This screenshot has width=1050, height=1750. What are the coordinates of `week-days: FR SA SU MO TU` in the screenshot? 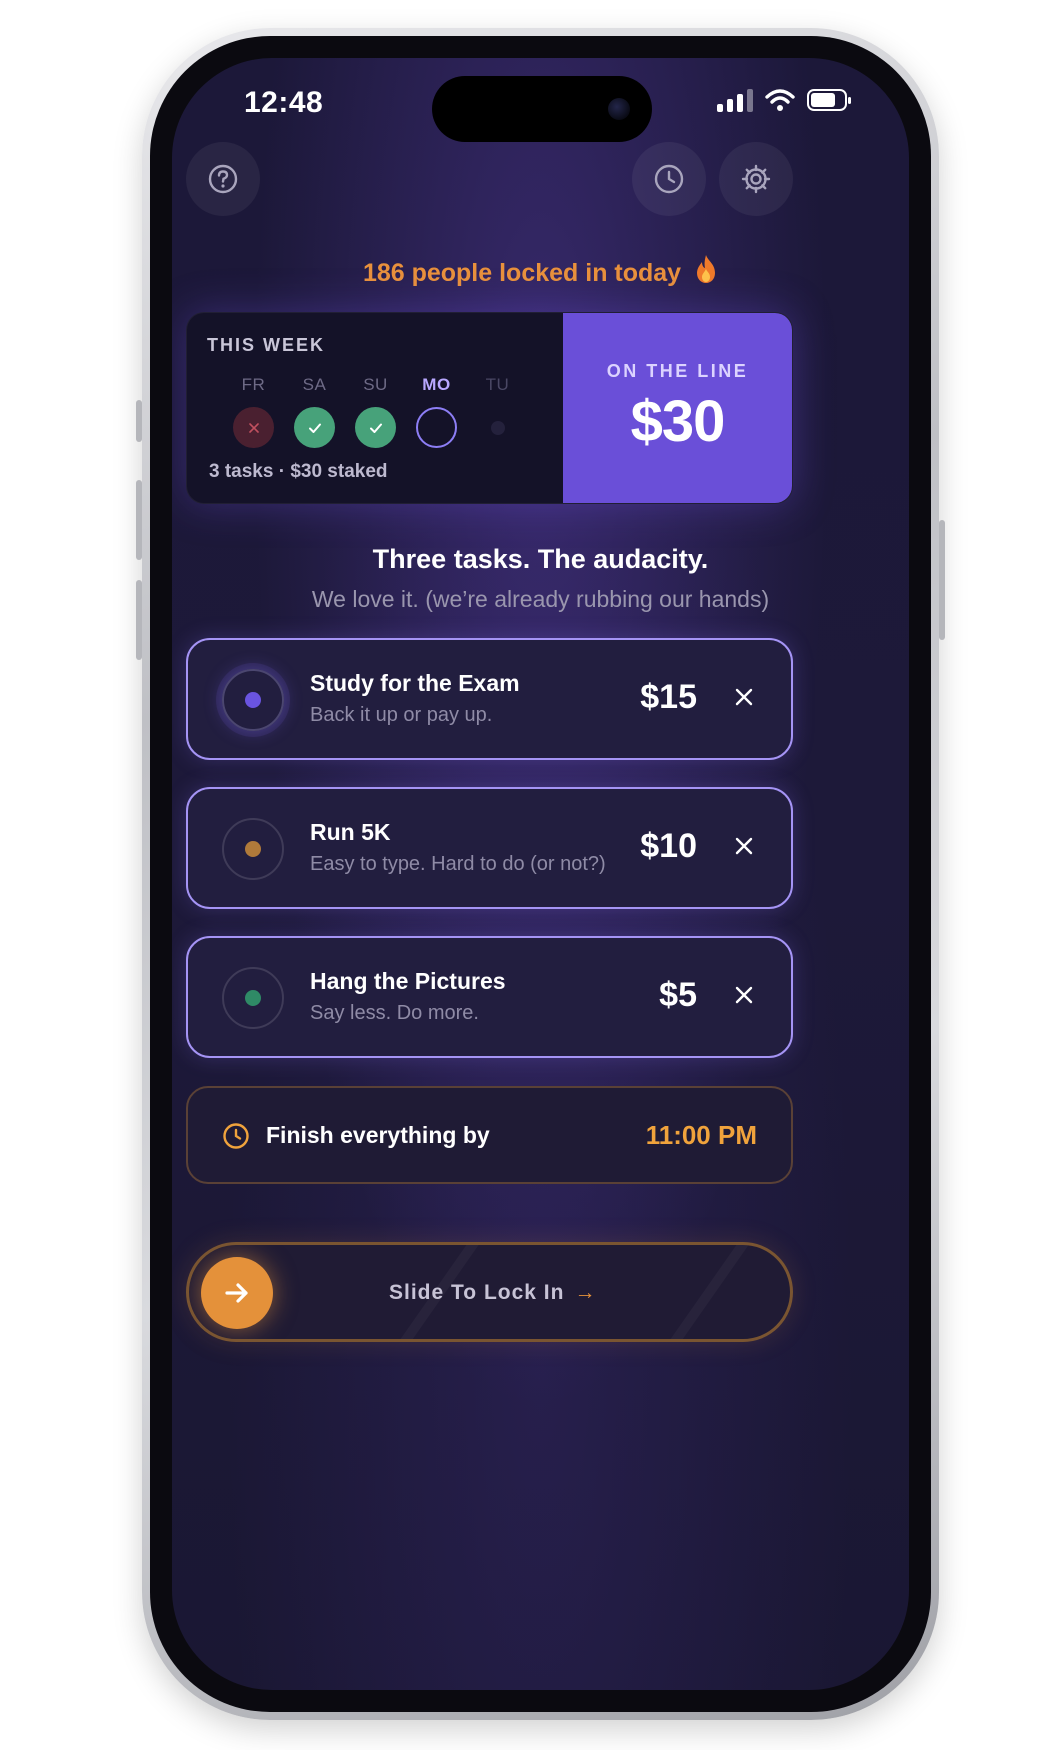 It's located at (375, 411).